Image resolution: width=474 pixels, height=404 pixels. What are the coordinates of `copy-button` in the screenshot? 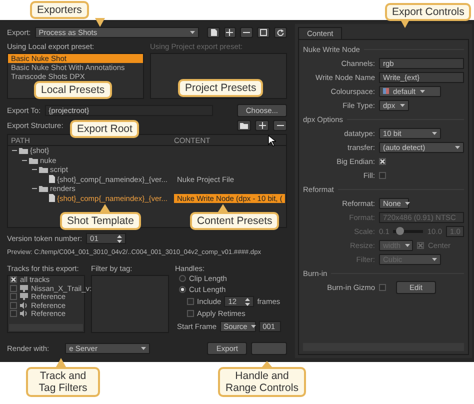 It's located at (263, 32).